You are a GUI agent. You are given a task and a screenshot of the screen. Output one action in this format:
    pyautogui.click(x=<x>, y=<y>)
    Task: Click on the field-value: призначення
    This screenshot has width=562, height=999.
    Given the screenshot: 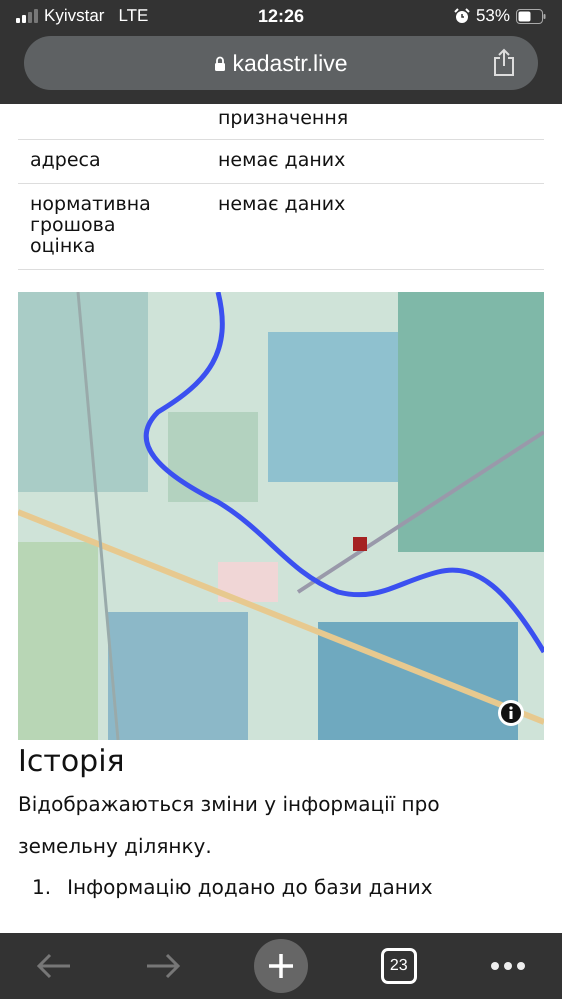 What is the action you would take?
    pyautogui.click(x=283, y=118)
    